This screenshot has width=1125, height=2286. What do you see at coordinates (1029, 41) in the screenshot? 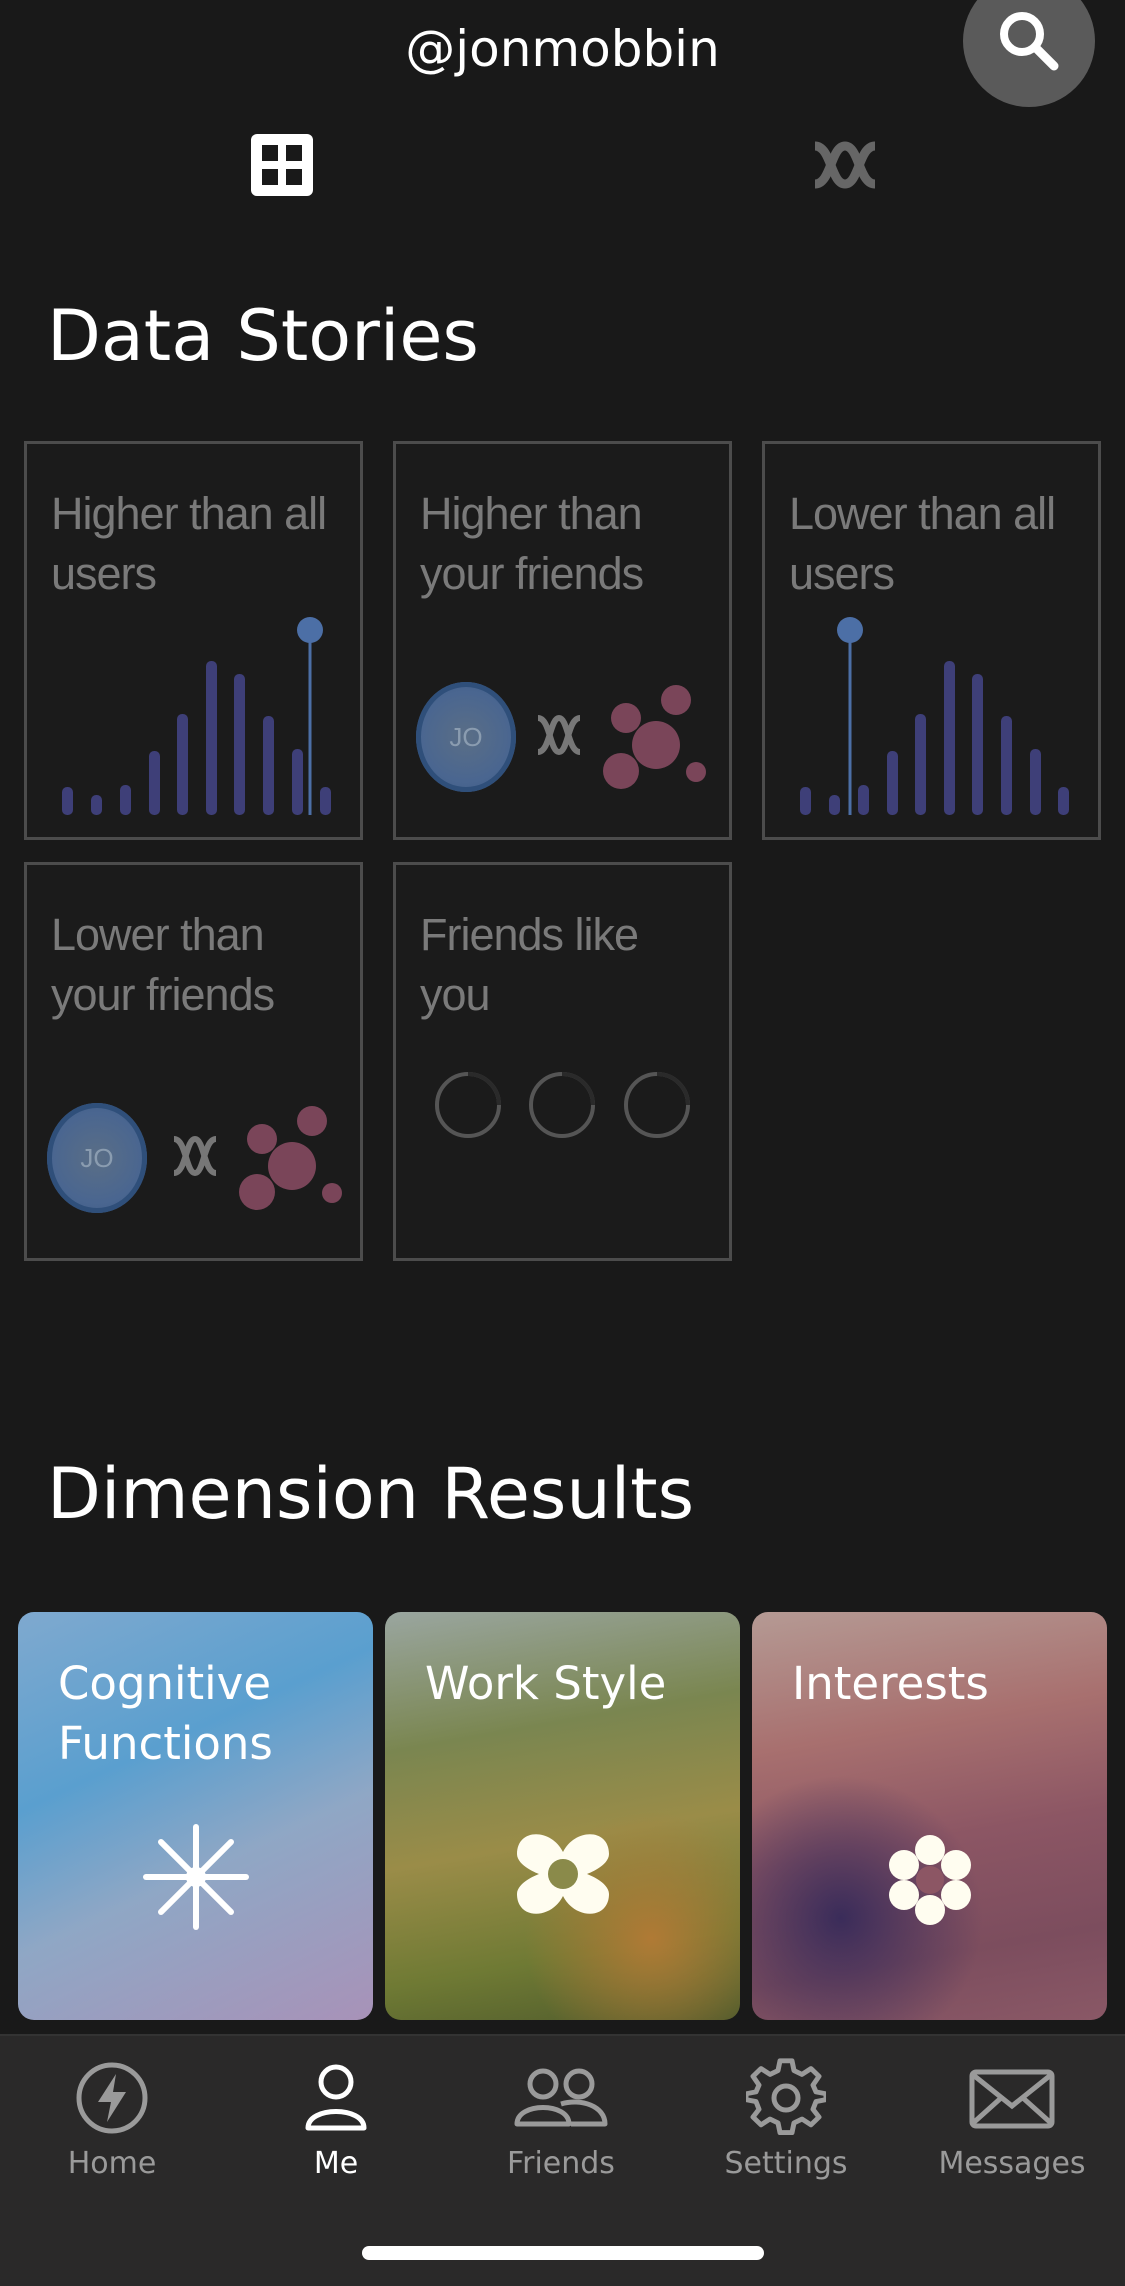
I see `search-icon` at bounding box center [1029, 41].